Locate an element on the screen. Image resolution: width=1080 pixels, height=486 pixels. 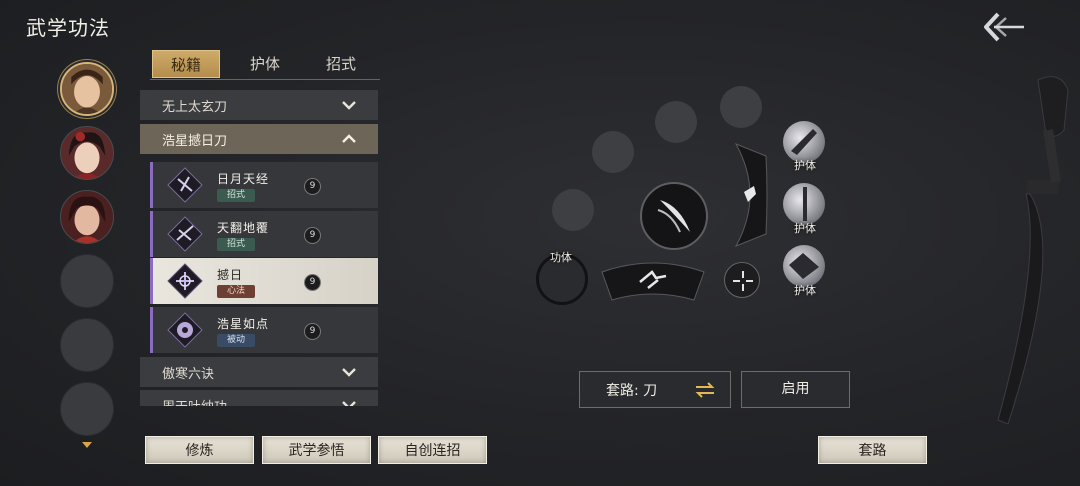
skill-name: 天翻地覆 is located at coordinates (243, 228).